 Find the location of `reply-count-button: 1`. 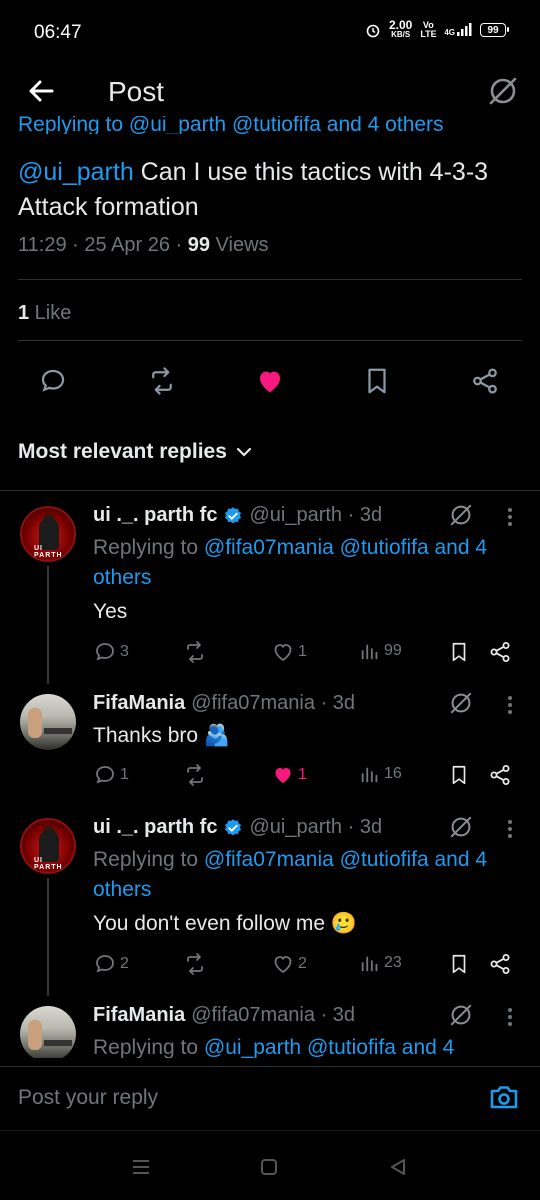

reply-count-button: 1 is located at coordinates (111, 775).